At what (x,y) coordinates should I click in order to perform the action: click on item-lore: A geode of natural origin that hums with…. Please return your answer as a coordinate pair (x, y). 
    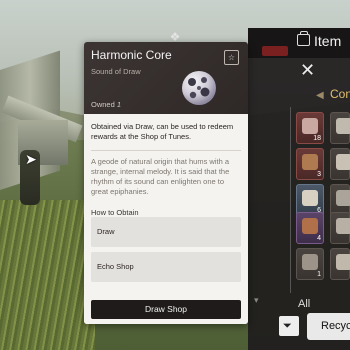
    Looking at the image, I should click on (160, 176).